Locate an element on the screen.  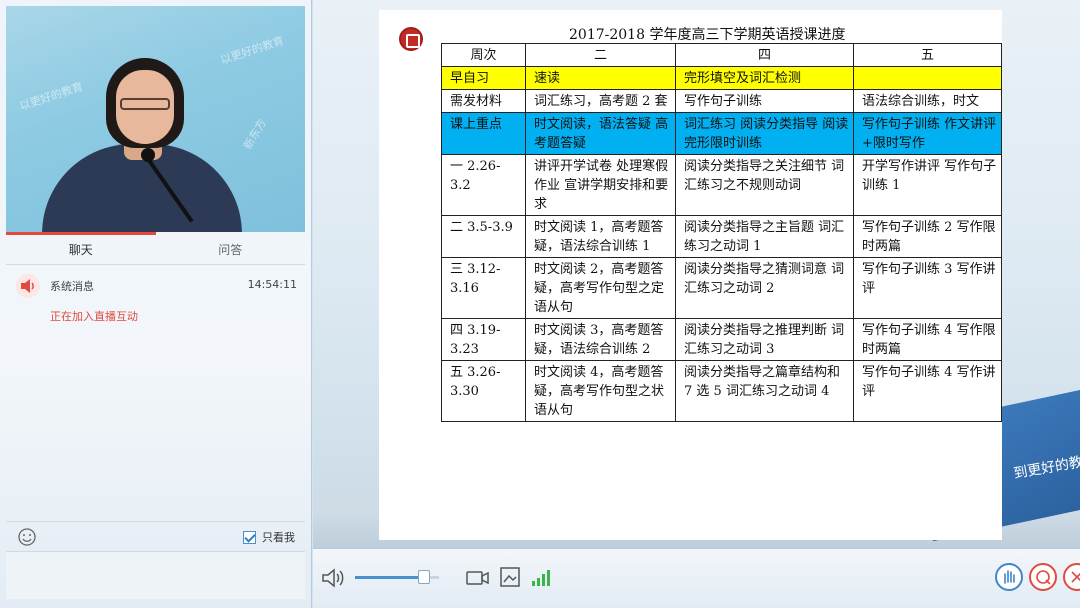
only-teacher-toggle: 只看我 is located at coordinates (269, 537).